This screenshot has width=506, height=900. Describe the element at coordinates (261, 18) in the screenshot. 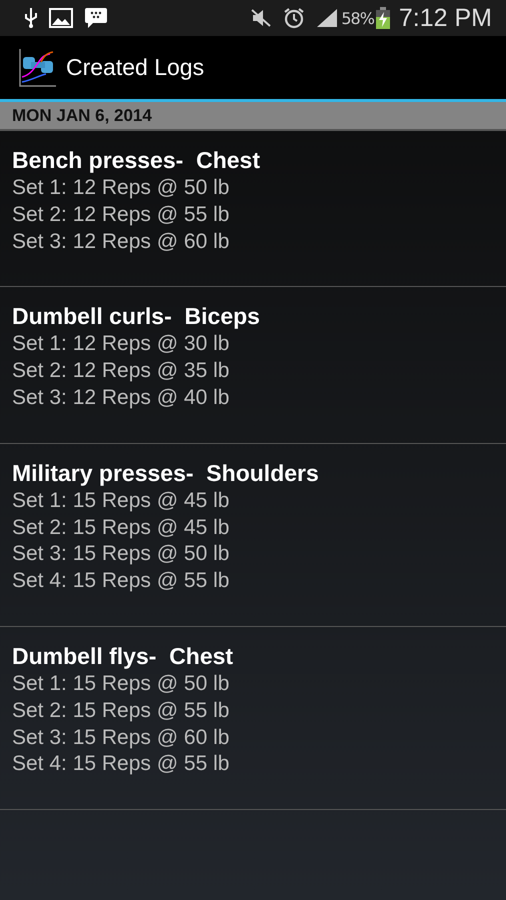

I see `mute-icon` at that location.